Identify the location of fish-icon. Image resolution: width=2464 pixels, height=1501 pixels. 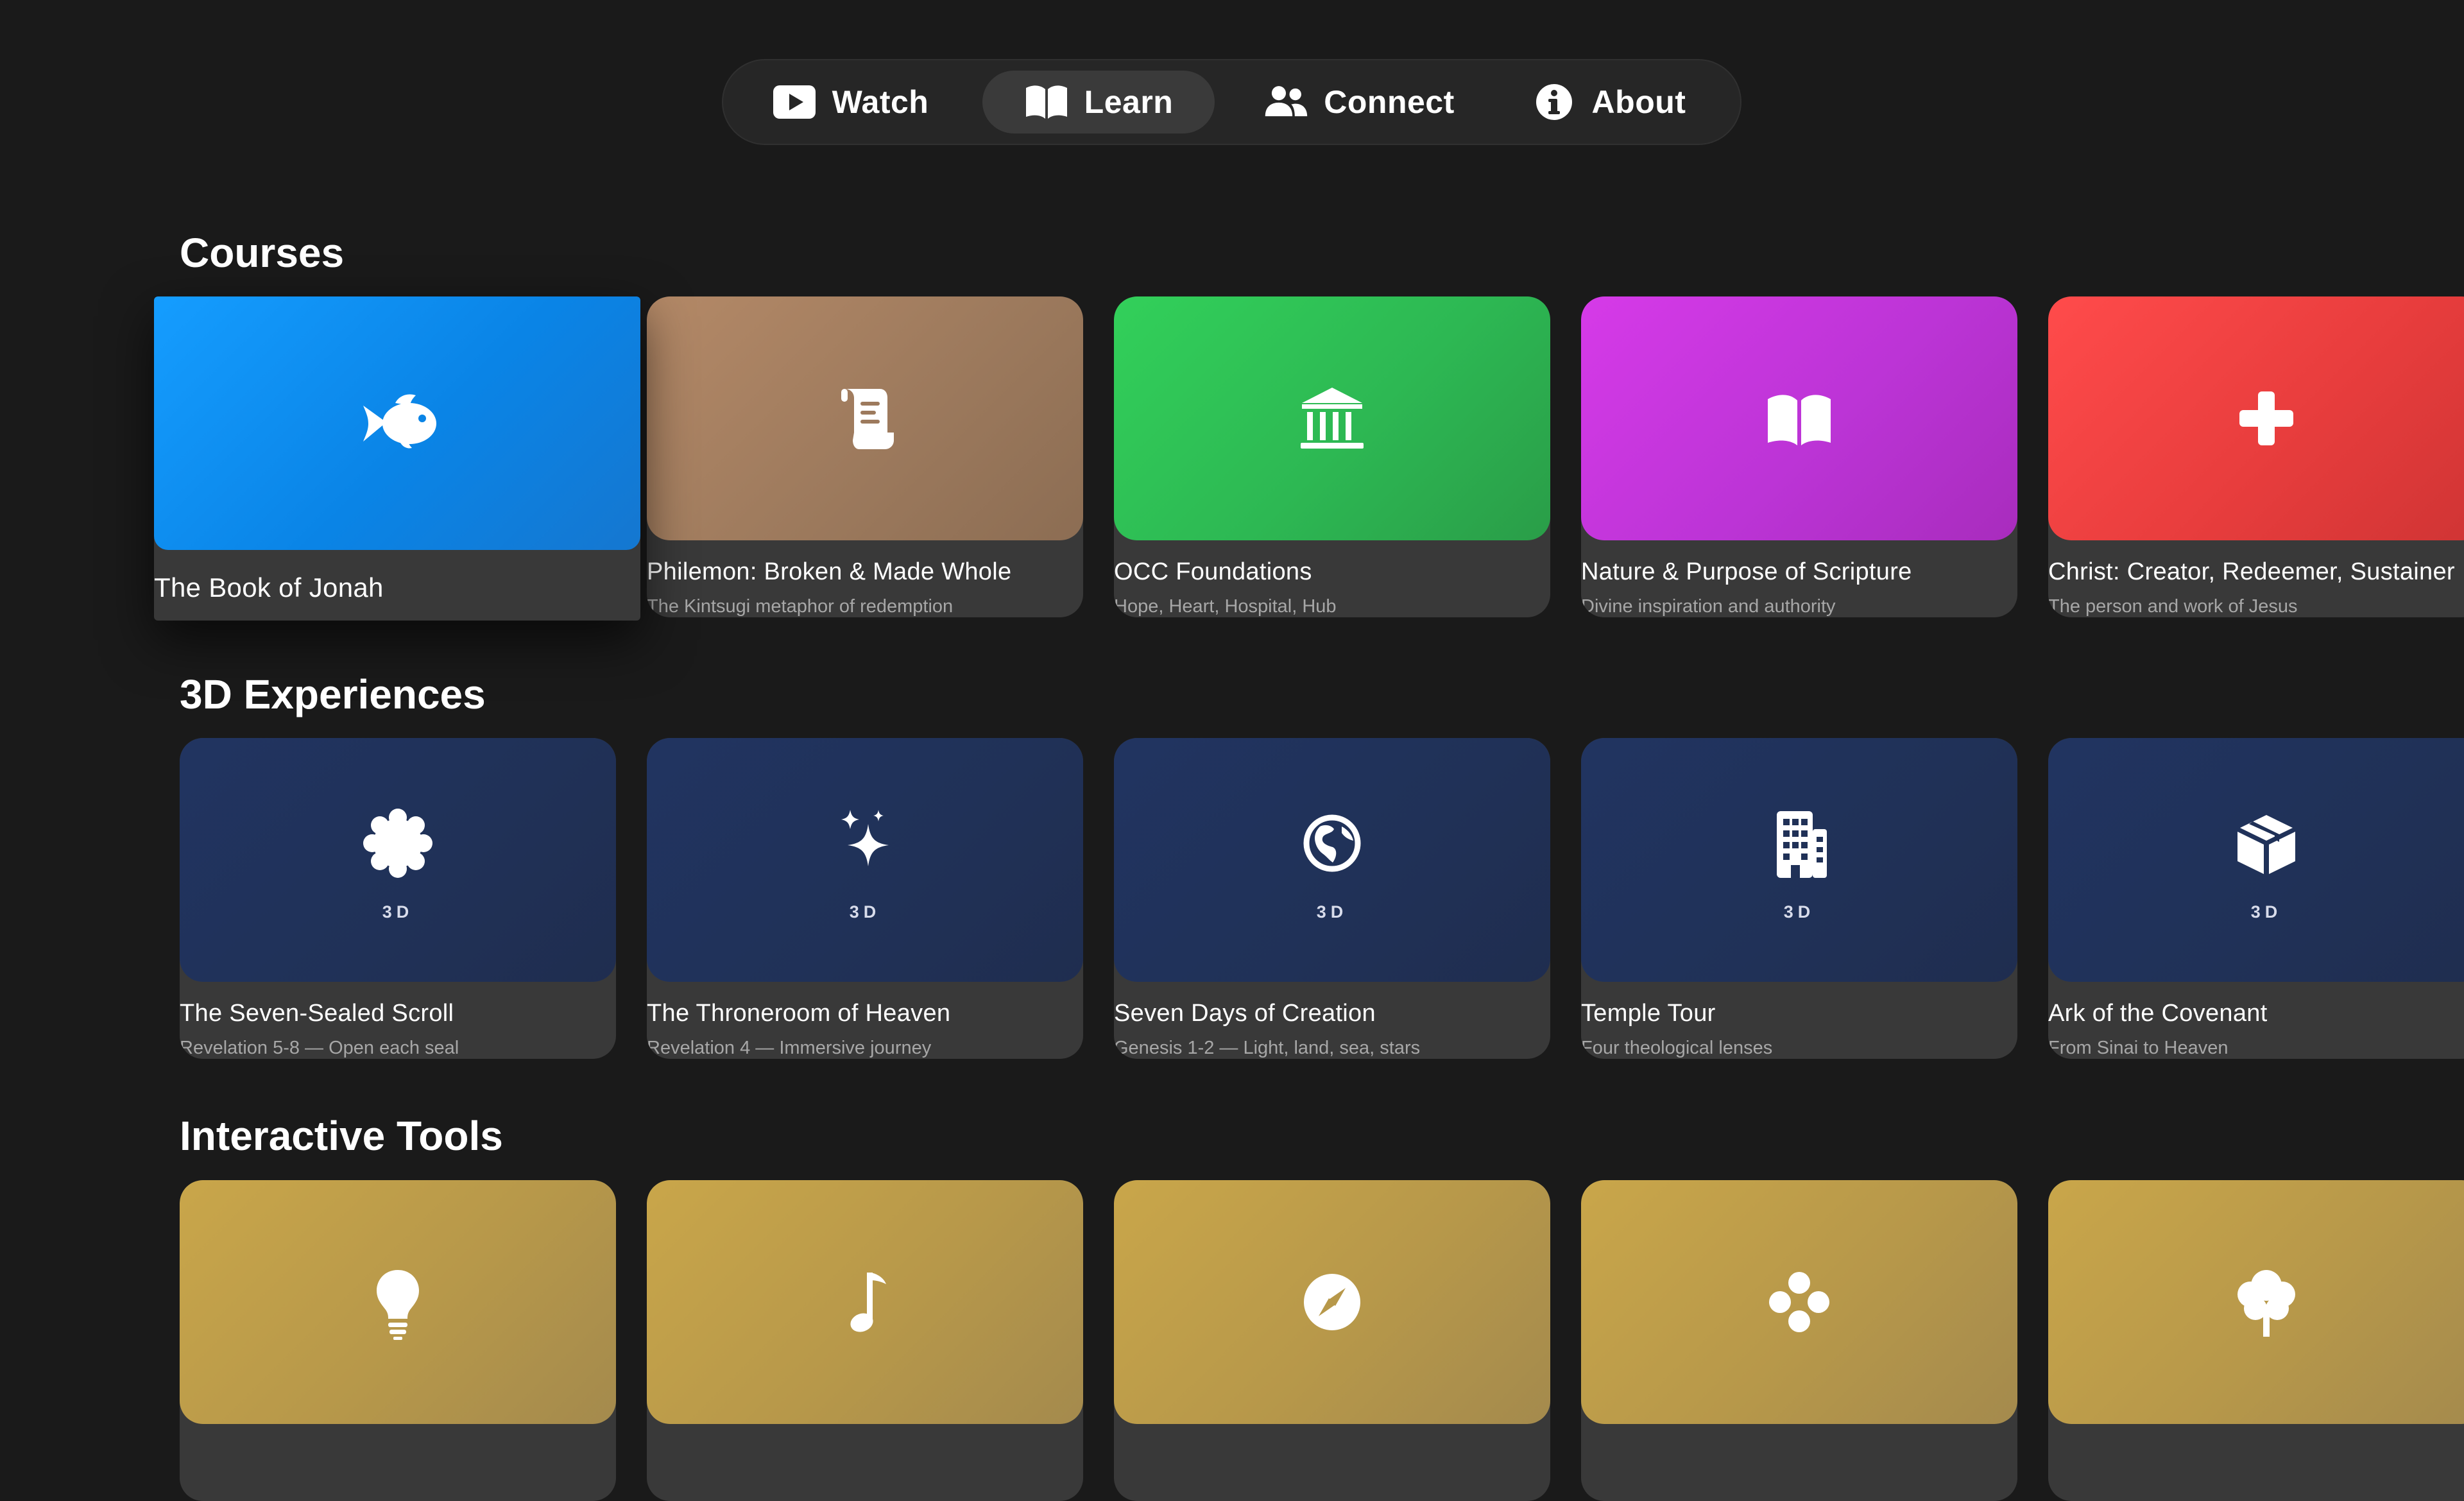
(400, 421).